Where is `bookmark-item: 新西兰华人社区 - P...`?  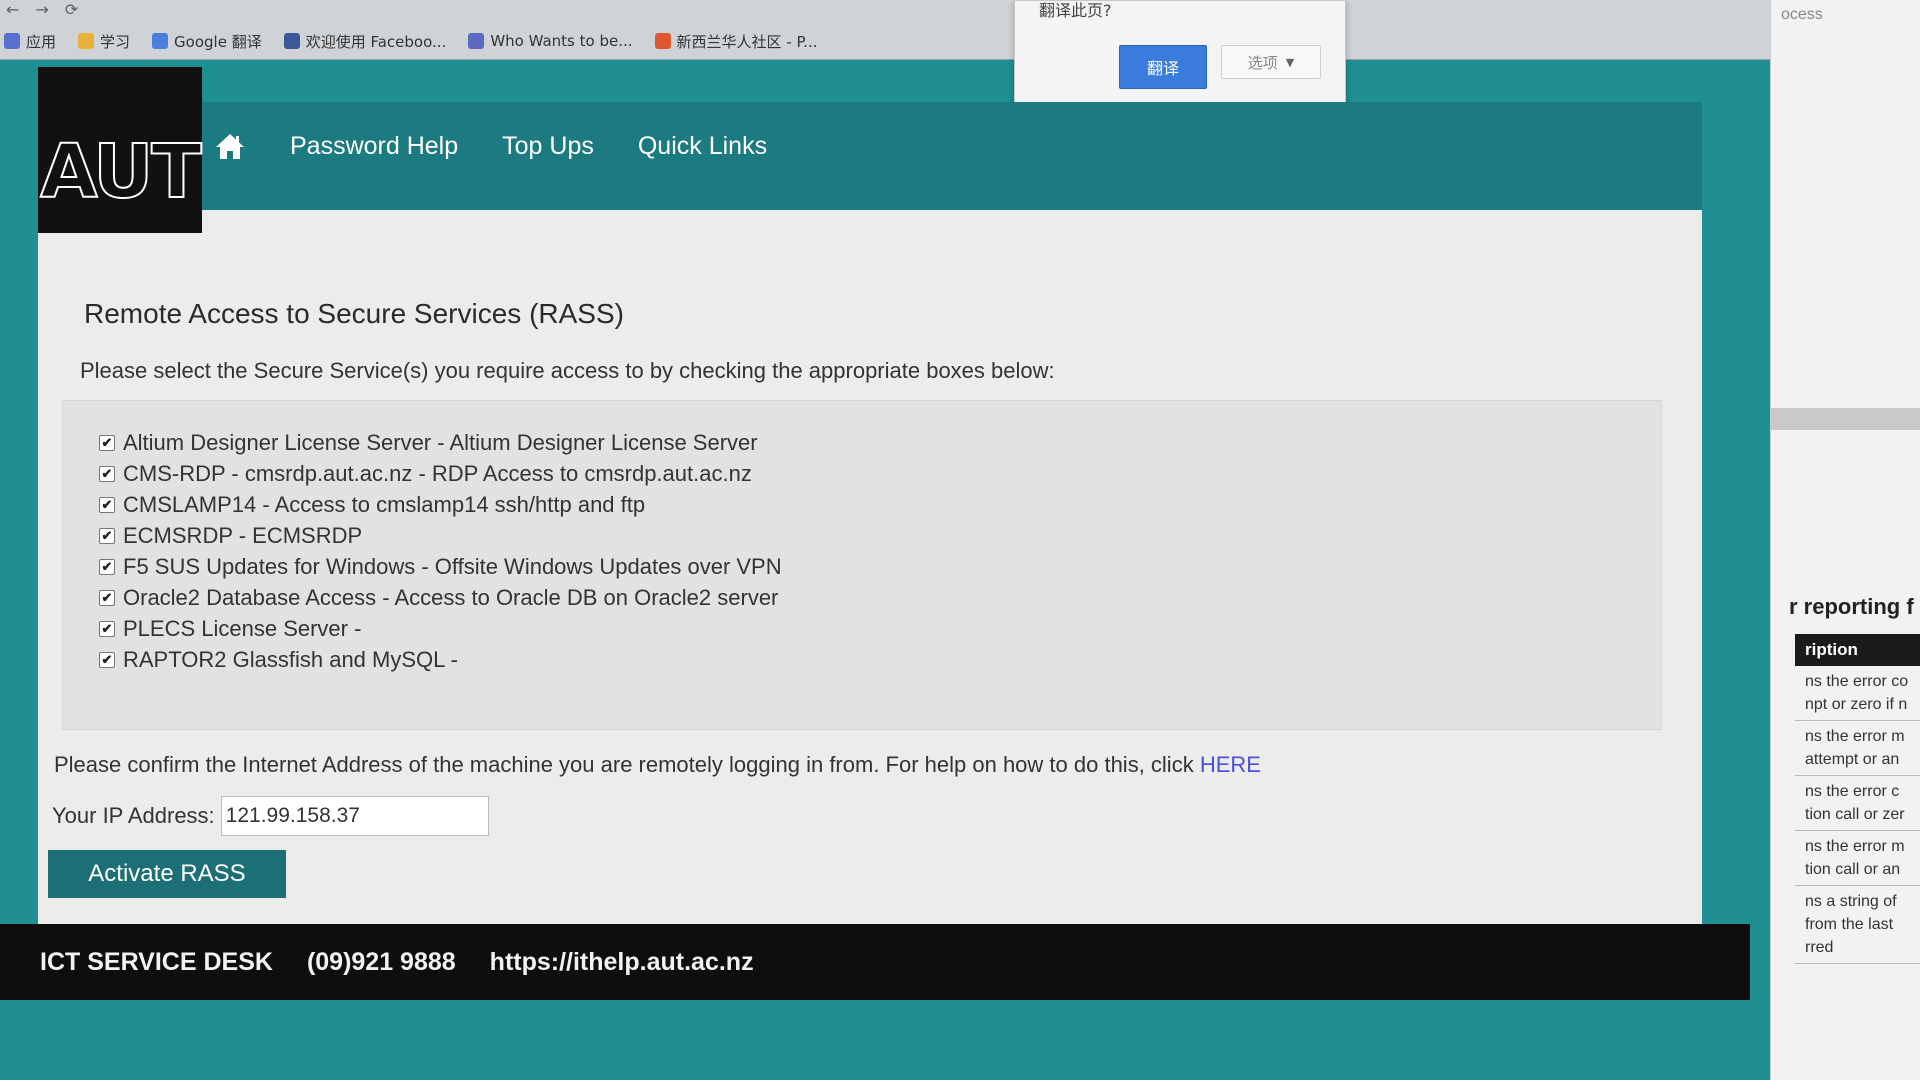 bookmark-item: 新西兰华人社区 - P... is located at coordinates (736, 41).